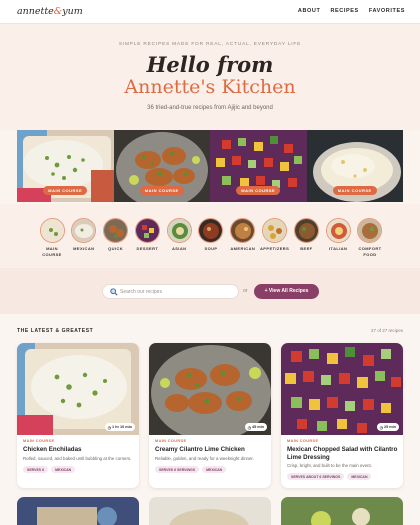  I want to click on recipe-tags: SERVES 6 MEXICAN, so click(49, 469).